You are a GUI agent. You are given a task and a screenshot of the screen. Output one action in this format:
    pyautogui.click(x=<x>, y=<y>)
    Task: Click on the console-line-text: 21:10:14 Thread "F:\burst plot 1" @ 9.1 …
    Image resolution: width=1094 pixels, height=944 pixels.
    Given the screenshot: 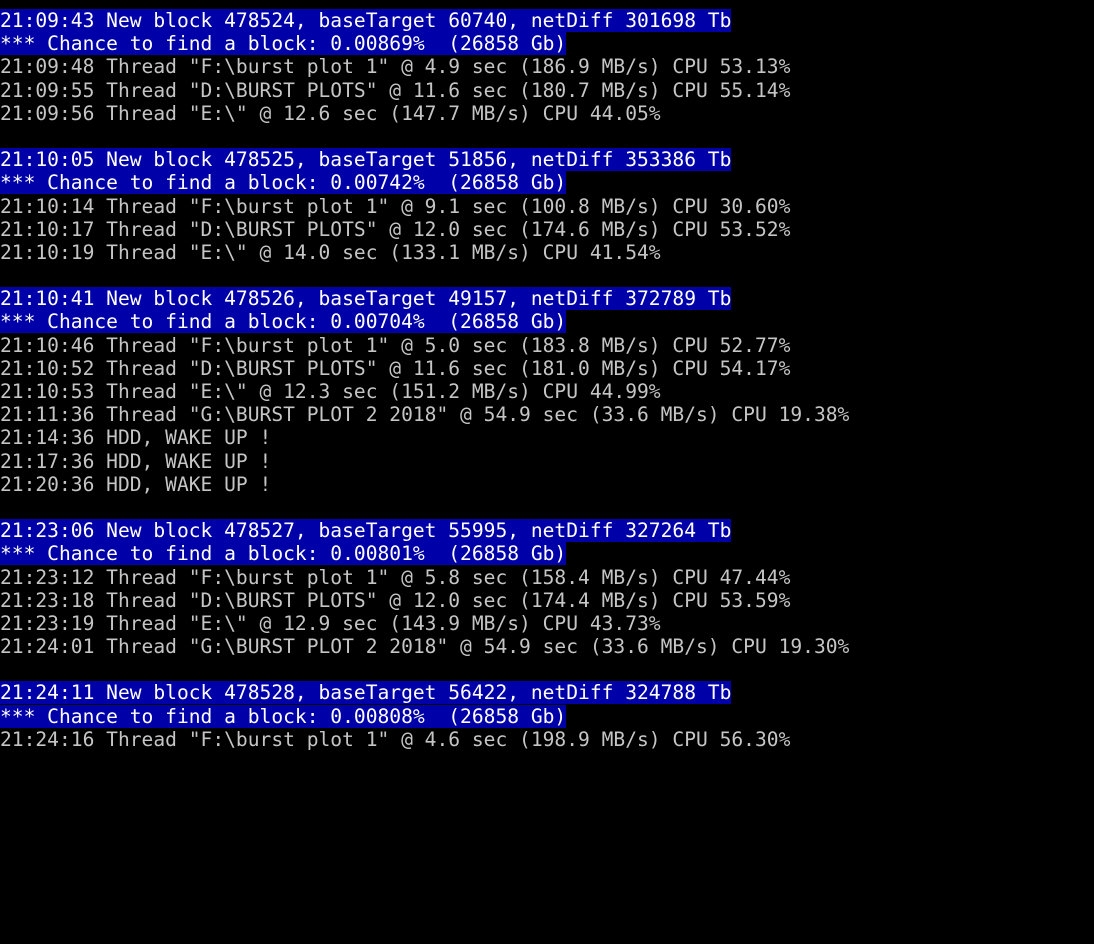 What is the action you would take?
    pyautogui.click(x=395, y=206)
    